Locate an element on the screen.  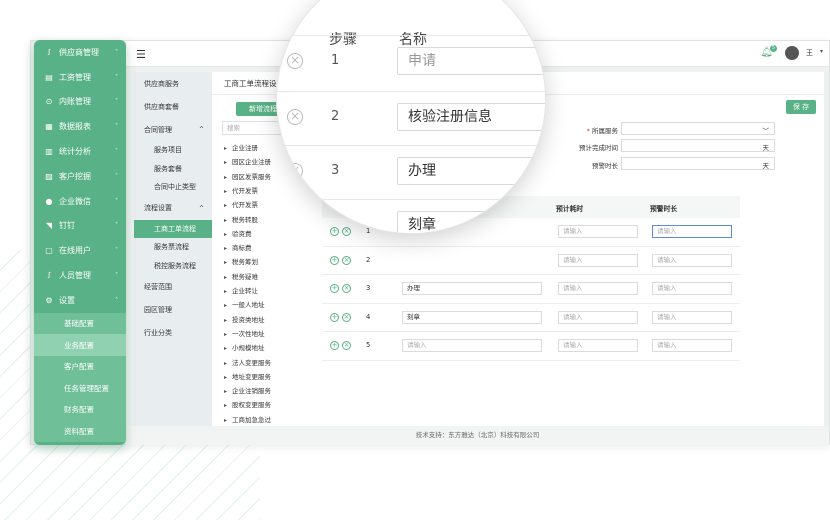
menu-item: ▤ 工资管理 ˅ is located at coordinates (80, 77).